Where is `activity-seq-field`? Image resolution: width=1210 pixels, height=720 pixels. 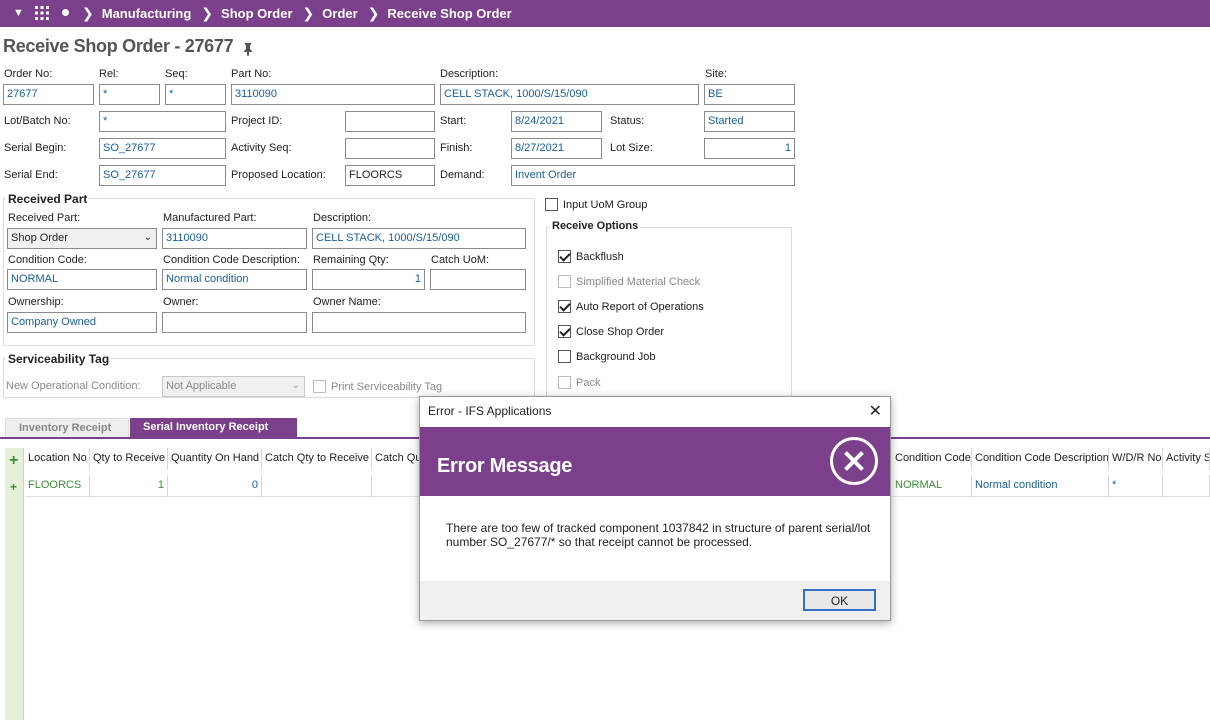
activity-seq-field is located at coordinates (390, 148).